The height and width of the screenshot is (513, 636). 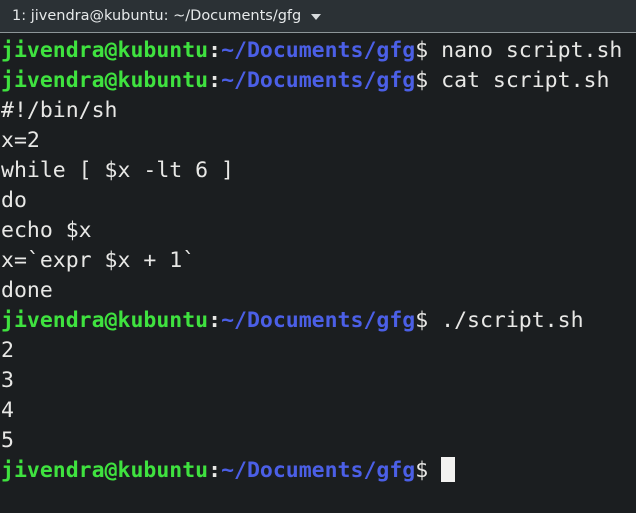 I want to click on terminal-text: echo $x, so click(x=46, y=230).